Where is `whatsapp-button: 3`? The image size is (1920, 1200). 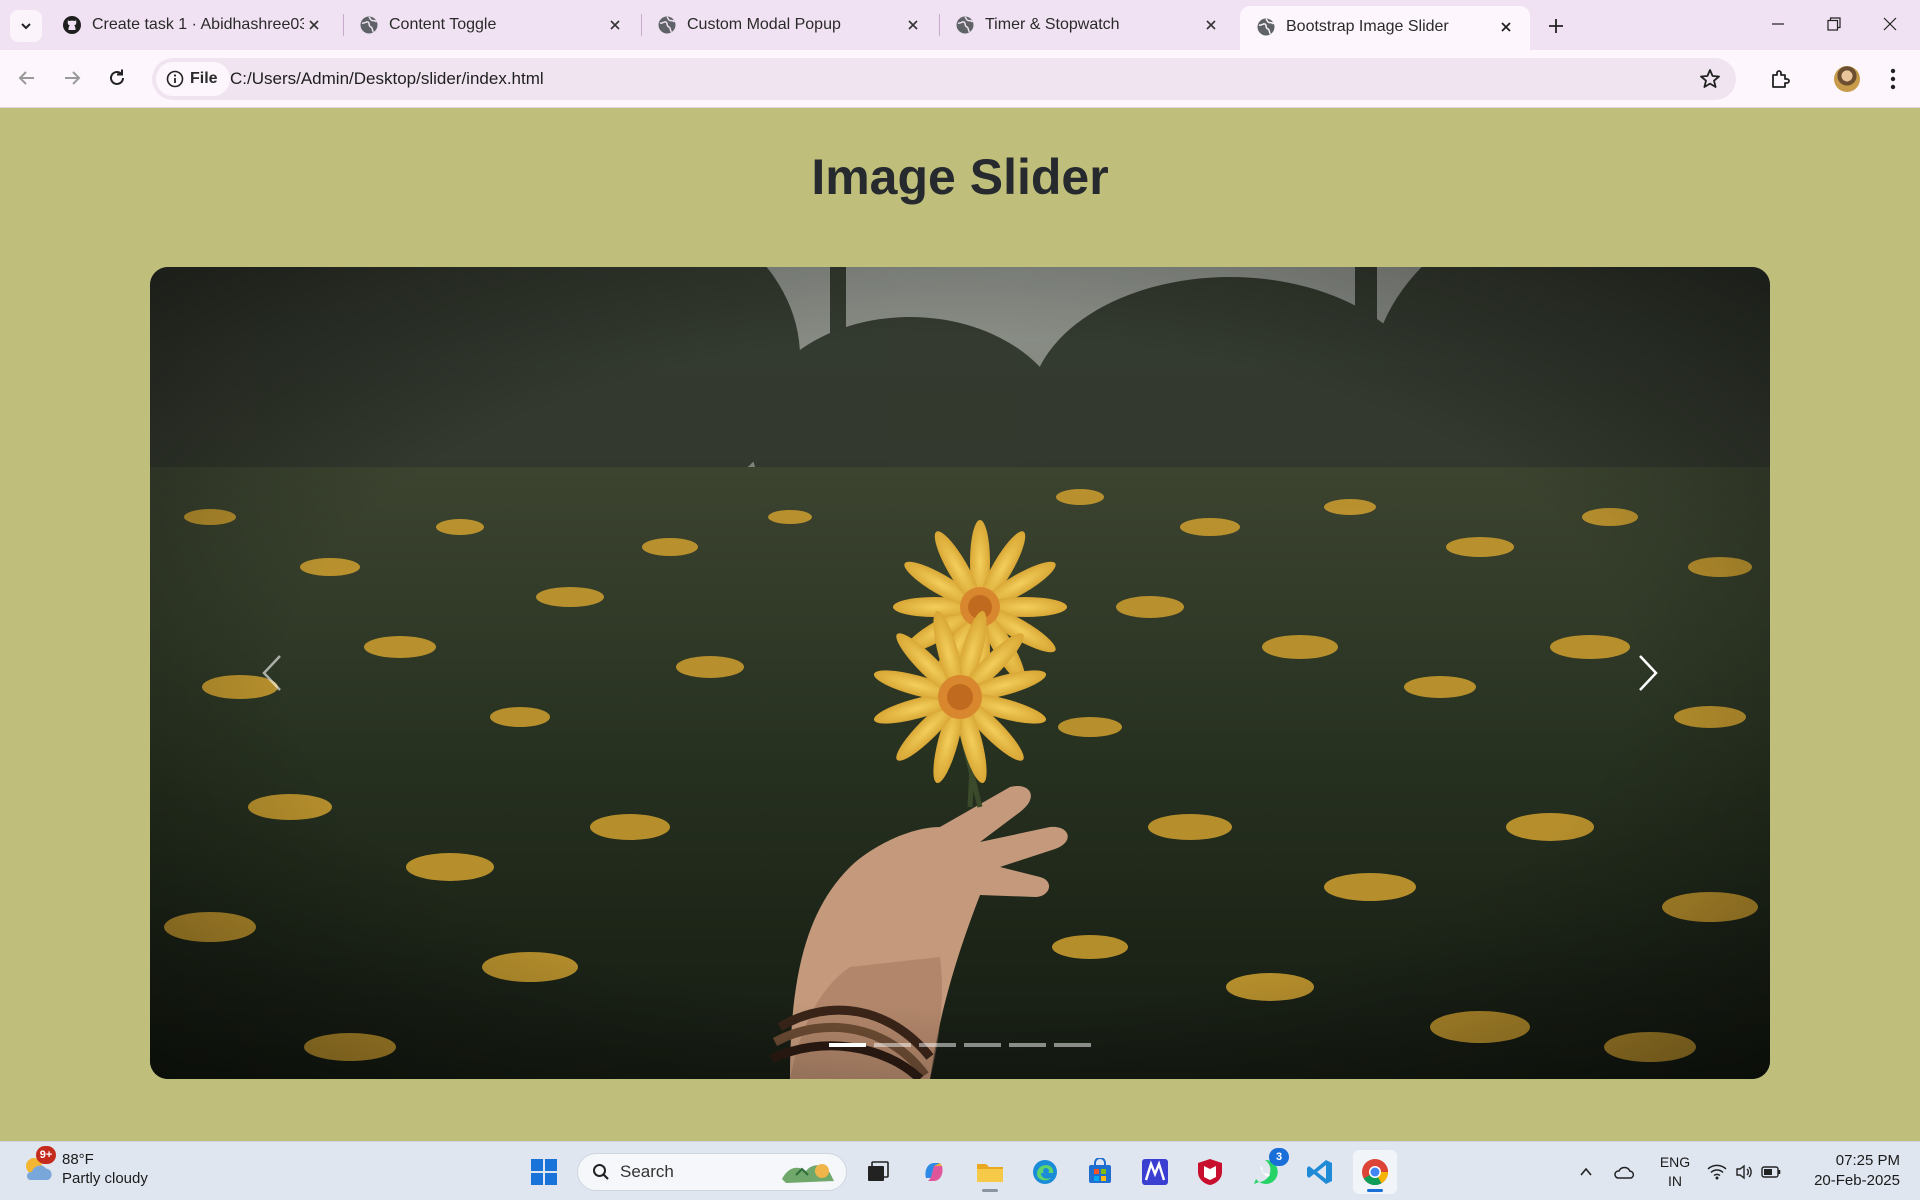
whatsapp-button: 3 is located at coordinates (1266, 1171).